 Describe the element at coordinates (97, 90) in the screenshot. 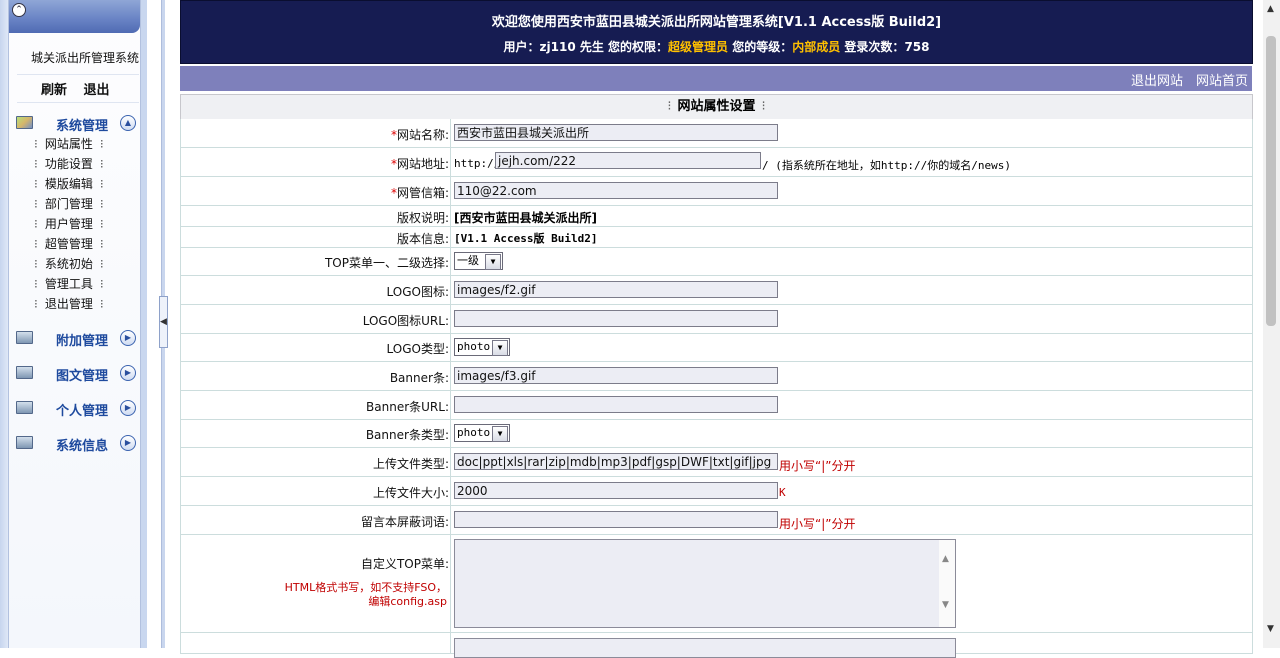

I see `logout-link: 退出` at that location.